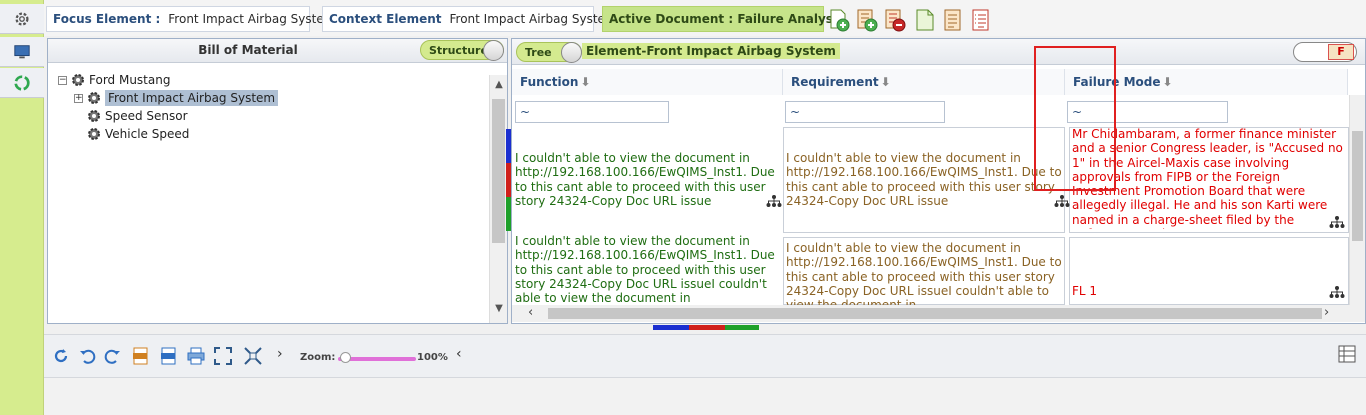 This screenshot has height=415, width=1366. I want to click on requirement-filter-input: ~, so click(865, 112).